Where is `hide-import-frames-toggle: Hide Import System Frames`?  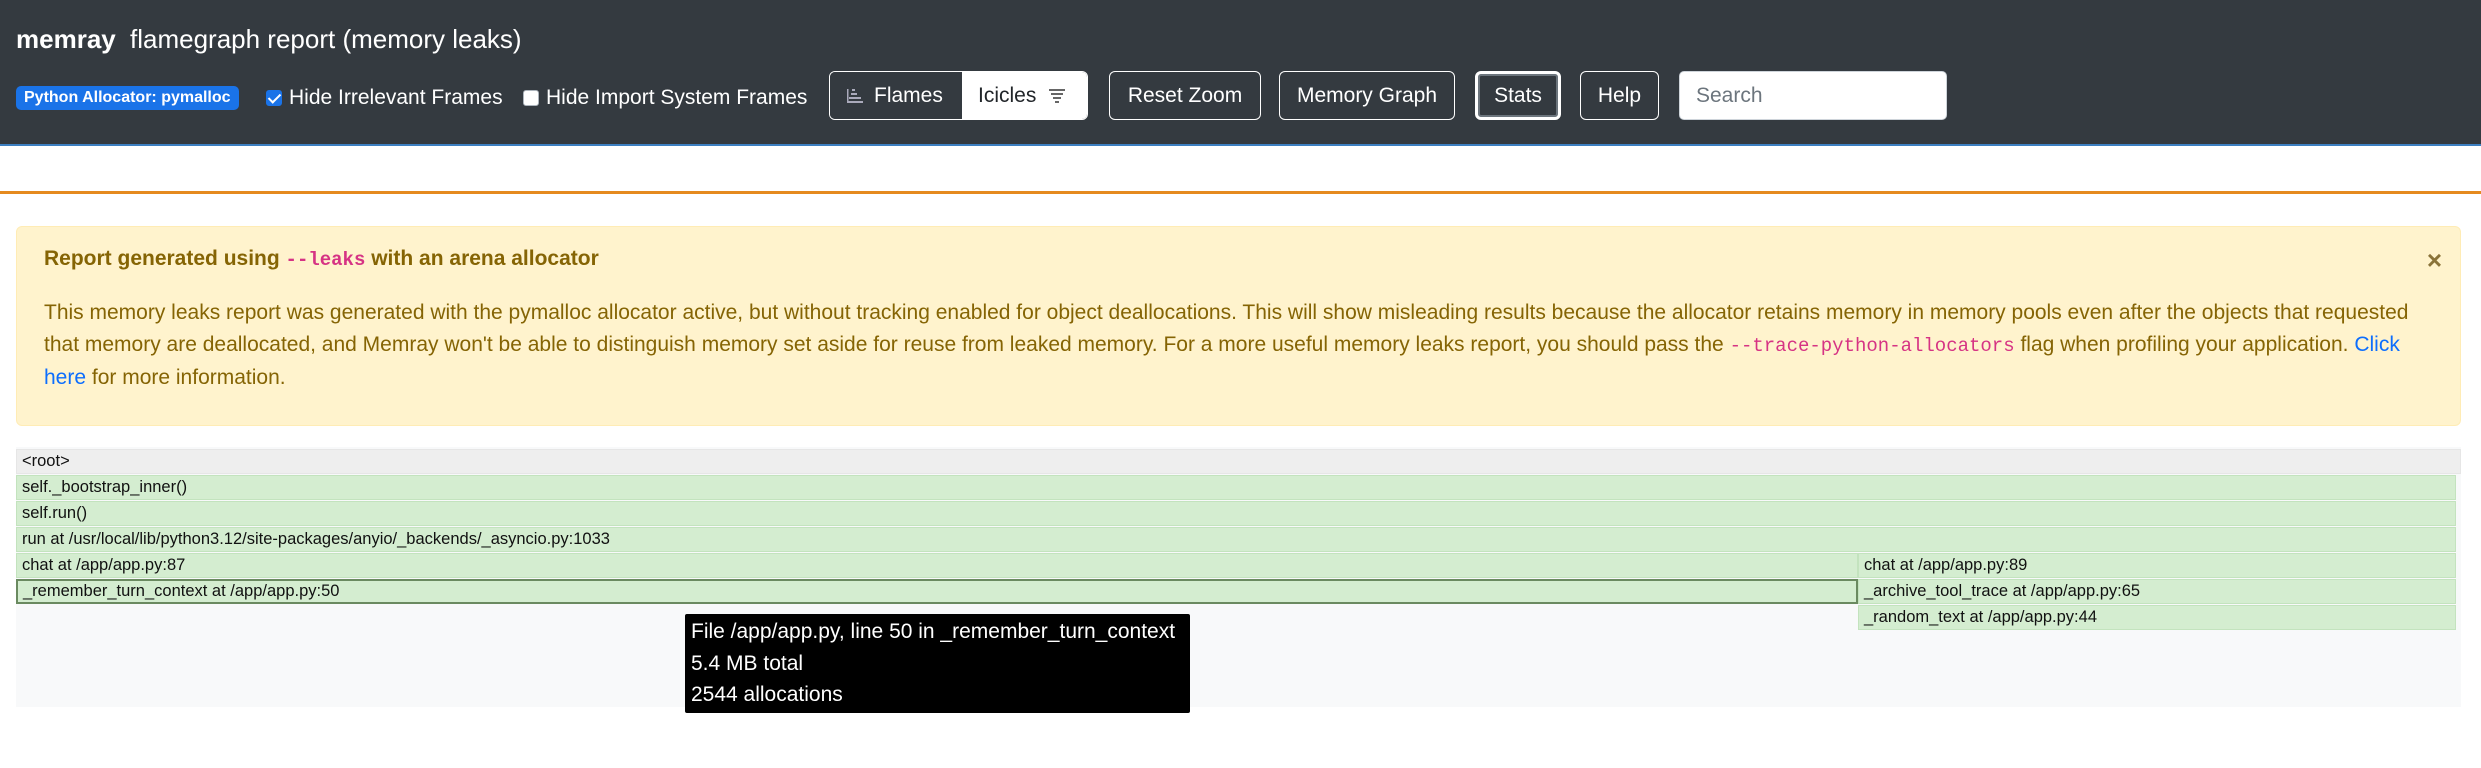 hide-import-frames-toggle: Hide Import System Frames is located at coordinates (665, 98).